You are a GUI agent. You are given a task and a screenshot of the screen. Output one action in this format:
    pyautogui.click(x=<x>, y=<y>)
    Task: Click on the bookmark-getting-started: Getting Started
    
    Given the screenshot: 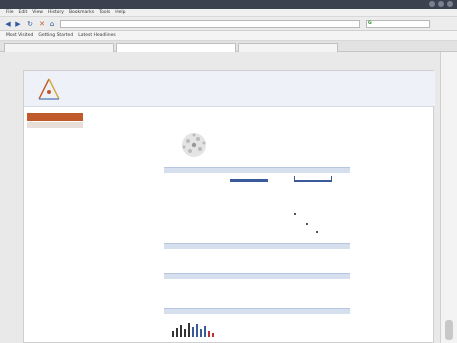 What is the action you would take?
    pyautogui.click(x=55, y=35)
    